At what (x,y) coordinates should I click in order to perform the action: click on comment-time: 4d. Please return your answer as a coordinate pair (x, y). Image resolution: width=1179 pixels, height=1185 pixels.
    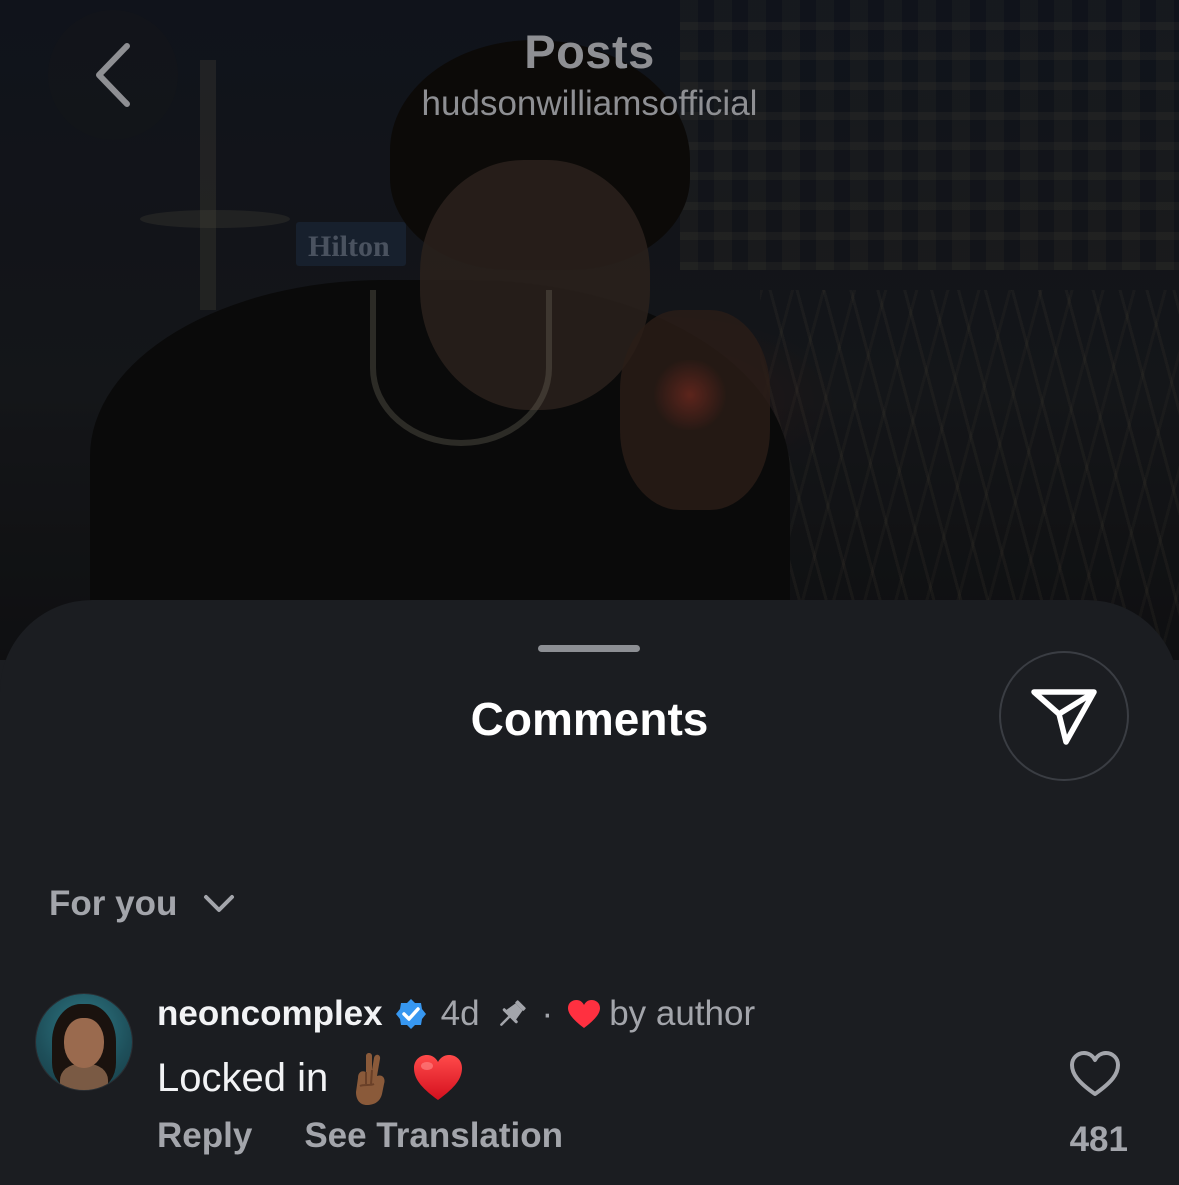
    Looking at the image, I should click on (460, 1013).